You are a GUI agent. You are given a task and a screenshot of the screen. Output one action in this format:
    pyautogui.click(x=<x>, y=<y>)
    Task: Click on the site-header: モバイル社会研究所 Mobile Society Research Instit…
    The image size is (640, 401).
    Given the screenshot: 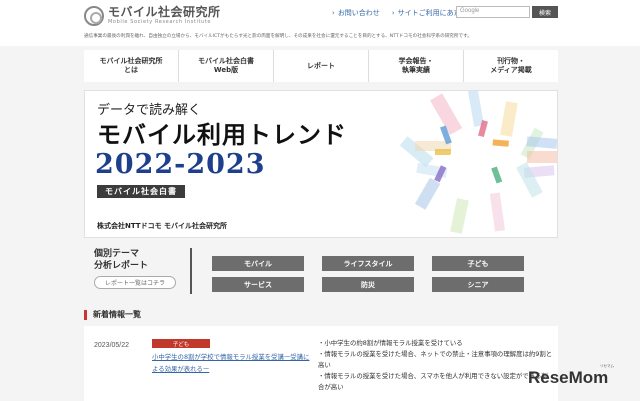 What is the action you would take?
    pyautogui.click(x=320, y=23)
    